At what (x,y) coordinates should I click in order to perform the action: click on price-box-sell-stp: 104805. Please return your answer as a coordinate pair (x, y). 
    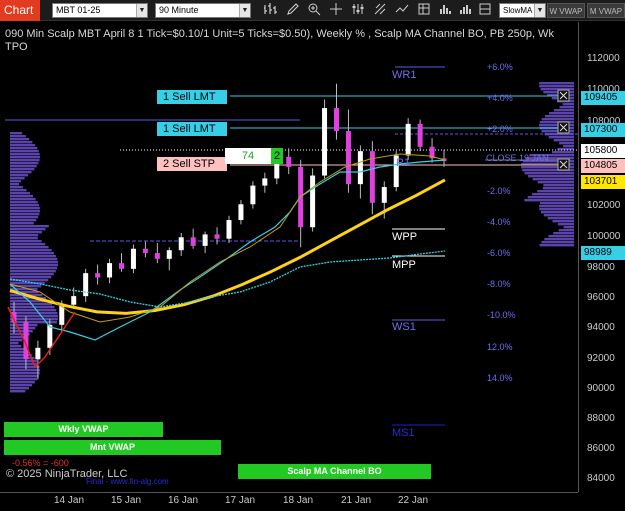
    Looking at the image, I should click on (603, 166).